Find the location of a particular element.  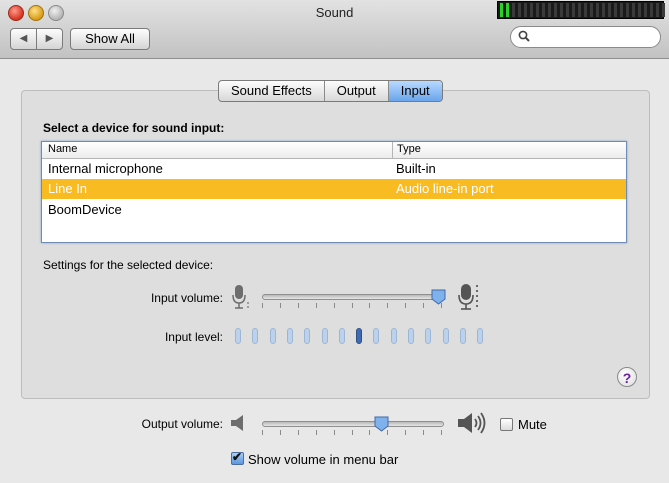

search-input is located at coordinates (596, 37).